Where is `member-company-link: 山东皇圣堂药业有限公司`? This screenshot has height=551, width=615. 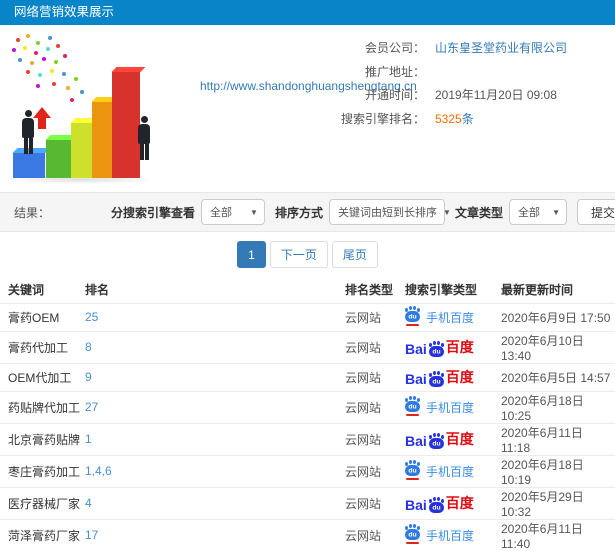
member-company-link: 山东皇圣堂药业有限公司 is located at coordinates (501, 48).